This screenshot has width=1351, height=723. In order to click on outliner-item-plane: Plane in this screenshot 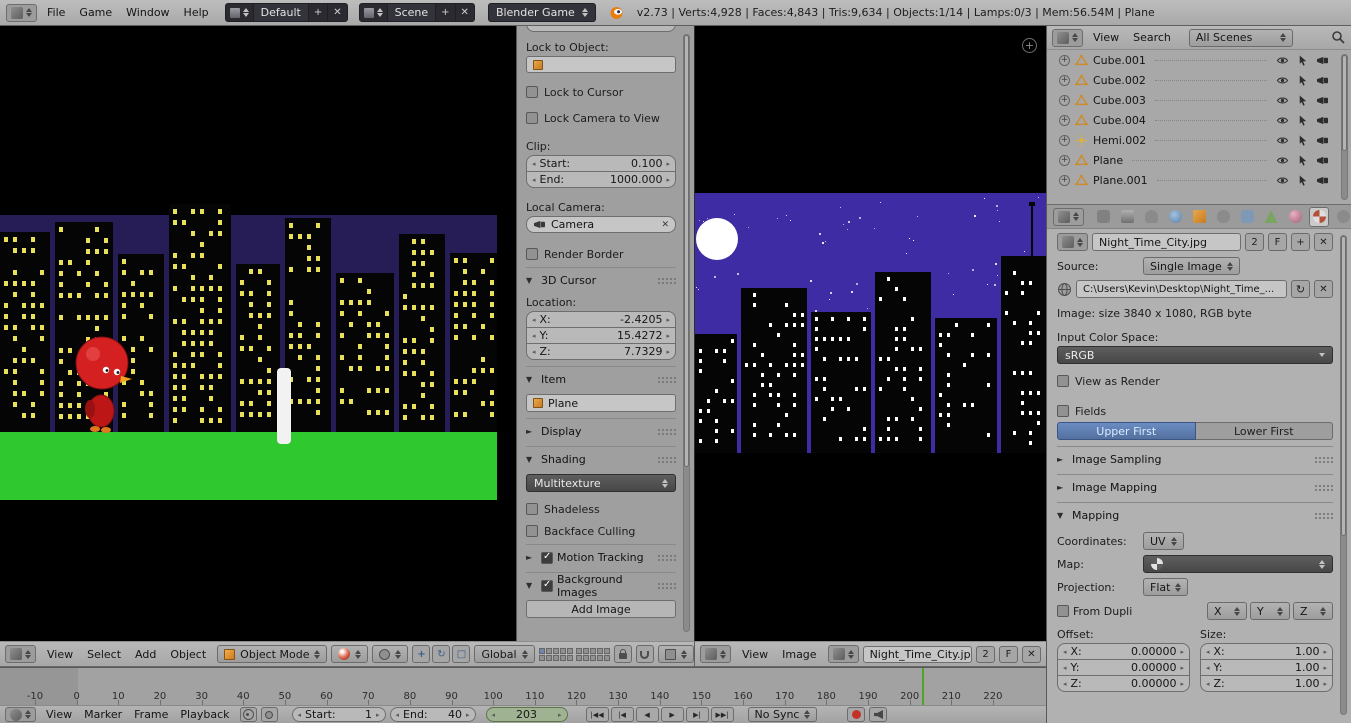, I will do `click(1199, 160)`.